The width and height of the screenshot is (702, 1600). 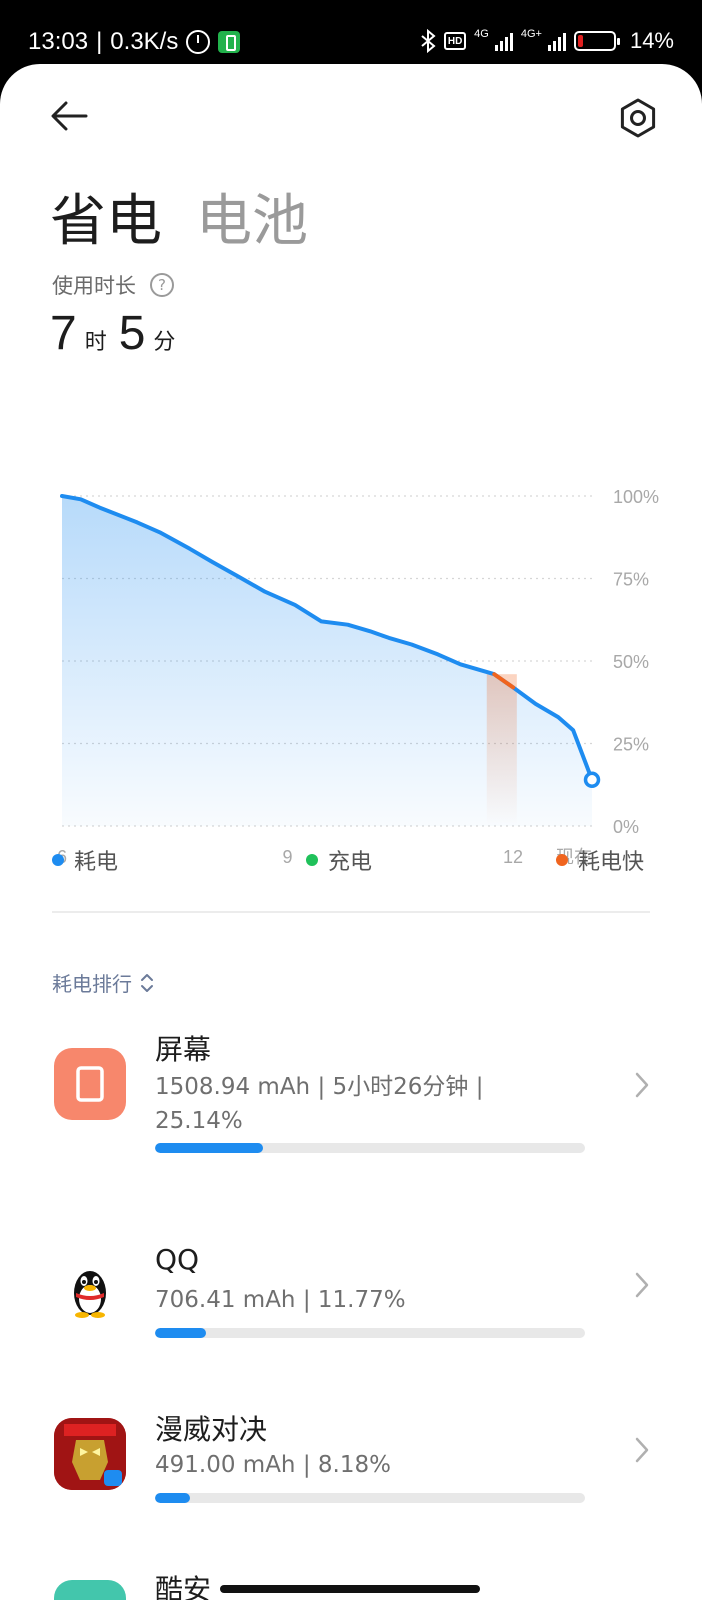 I want to click on item-name: 酷安, so click(x=183, y=1586).